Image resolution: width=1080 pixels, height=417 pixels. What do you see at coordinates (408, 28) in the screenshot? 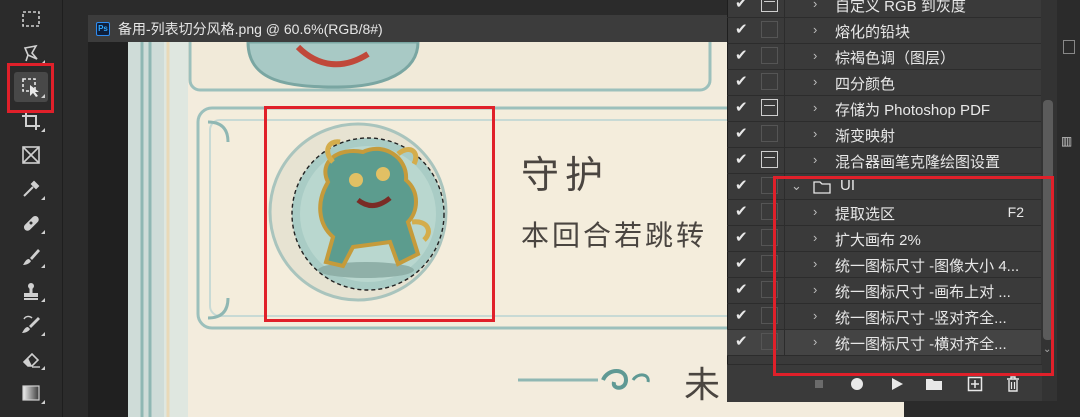
I see `document-tab: Ps 备用-列表切分风格.png @ 60.6%(RGB/8#)` at bounding box center [408, 28].